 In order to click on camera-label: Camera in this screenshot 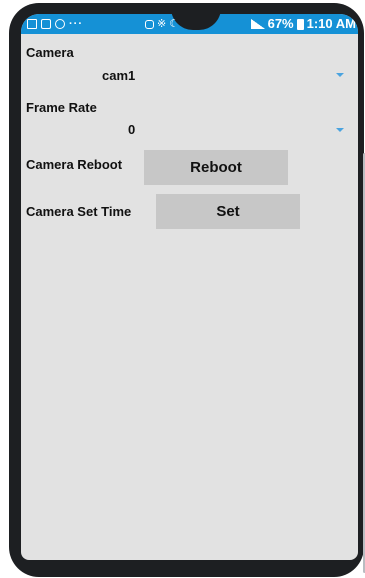, I will do `click(50, 52)`.